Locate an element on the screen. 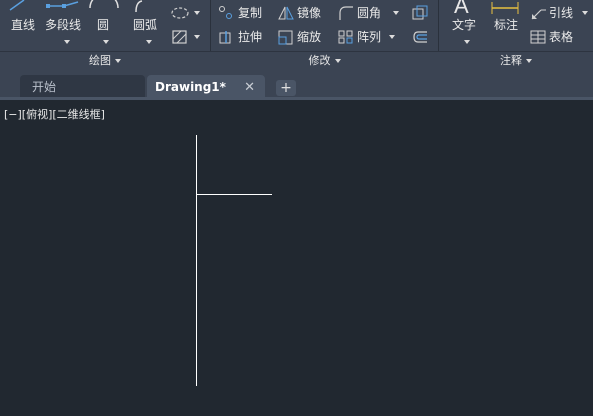  modify-panel-title-label: 修改 is located at coordinates (319, 60).